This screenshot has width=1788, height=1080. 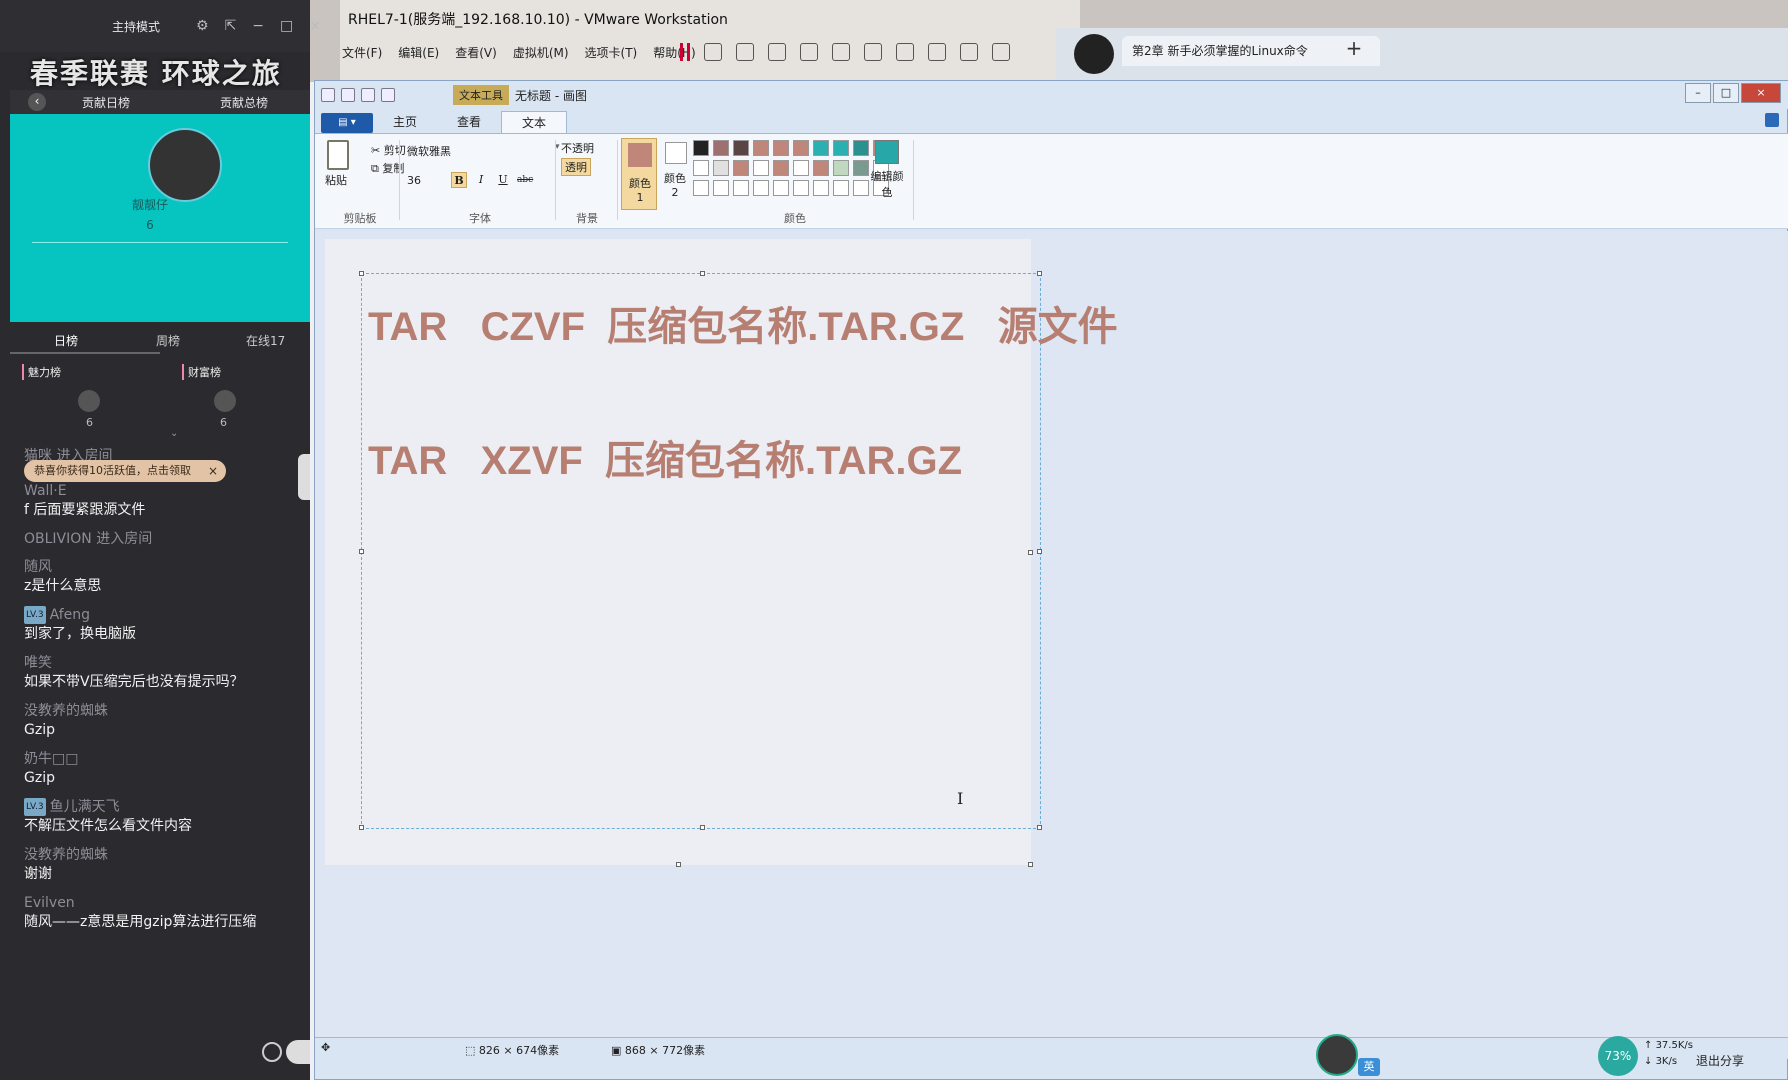 What do you see at coordinates (168, 340) in the screenshot?
I see `tab-week: 周榜` at bounding box center [168, 340].